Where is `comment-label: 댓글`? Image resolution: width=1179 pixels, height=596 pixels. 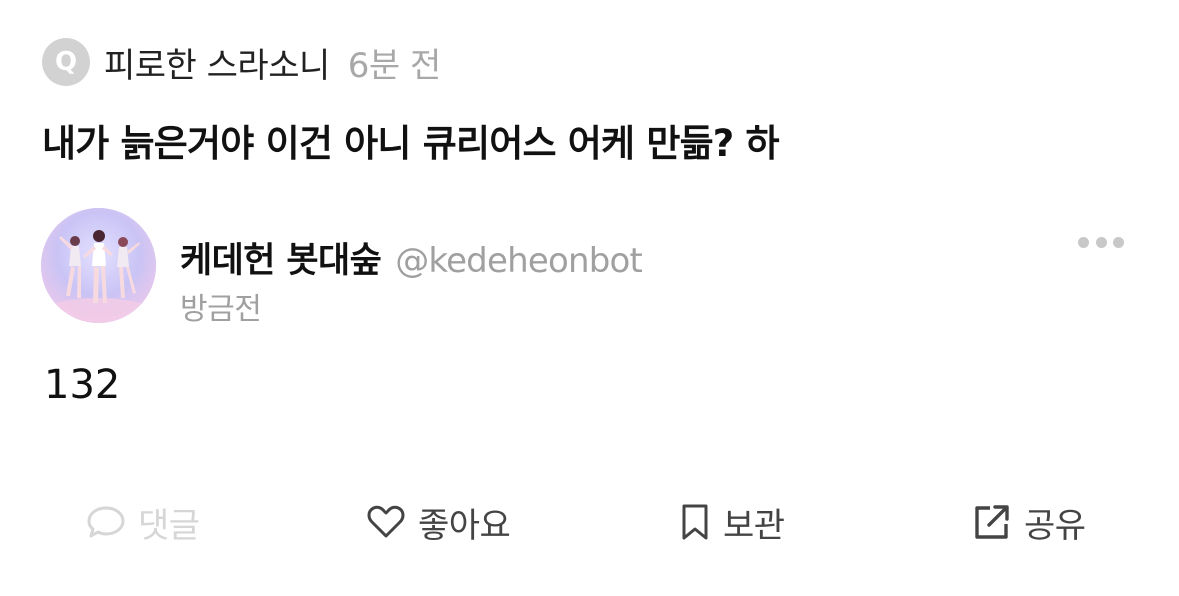
comment-label: 댓글 is located at coordinates (169, 525).